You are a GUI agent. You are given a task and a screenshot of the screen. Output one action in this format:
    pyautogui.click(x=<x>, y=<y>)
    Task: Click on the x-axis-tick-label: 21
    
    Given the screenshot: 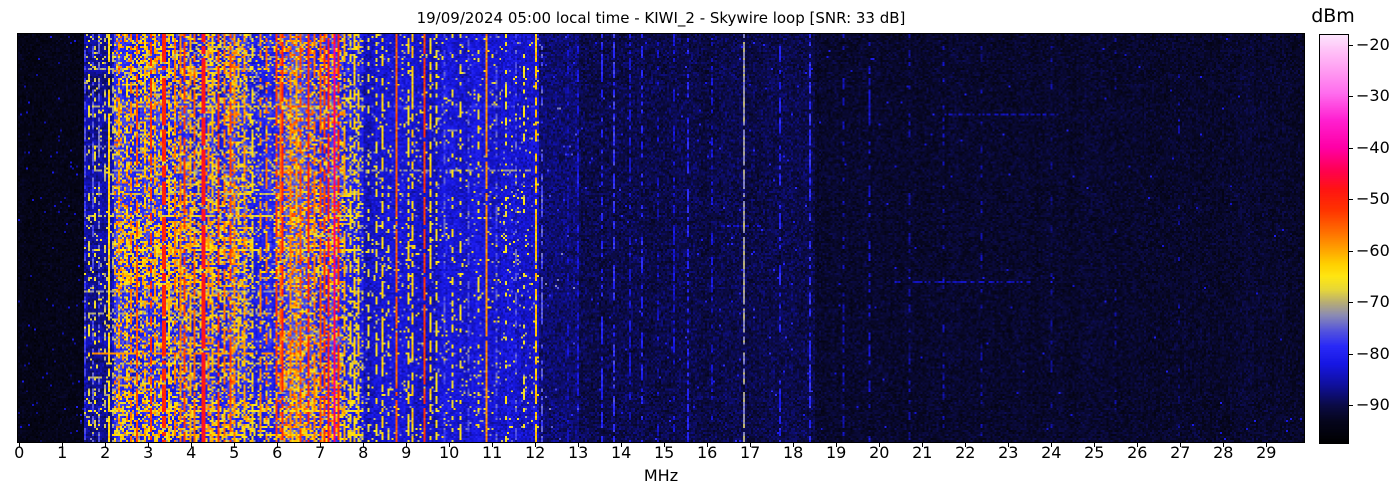 What is the action you would take?
    pyautogui.click(x=922, y=452)
    